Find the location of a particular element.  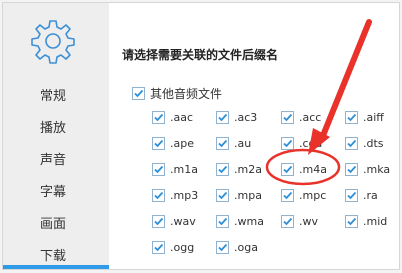

ext-label: .dts is located at coordinates (373, 143).